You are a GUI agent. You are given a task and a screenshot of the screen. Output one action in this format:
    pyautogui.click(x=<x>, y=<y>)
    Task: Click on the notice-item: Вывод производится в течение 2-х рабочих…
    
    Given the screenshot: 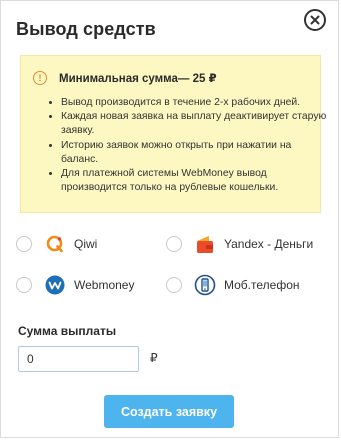 What is the action you would take?
    pyautogui.click(x=196, y=103)
    